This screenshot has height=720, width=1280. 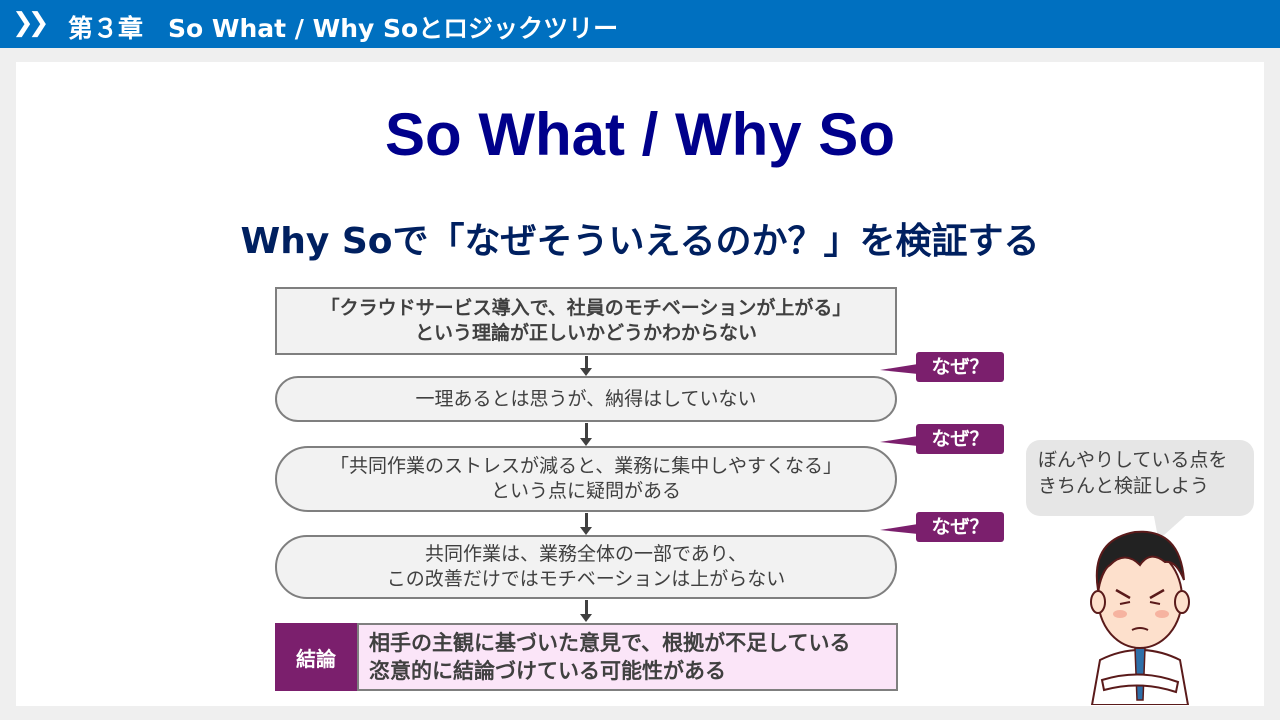 What do you see at coordinates (585, 333) in the screenshot?
I see `step-text: という理論が正しいかどうかわからない` at bounding box center [585, 333].